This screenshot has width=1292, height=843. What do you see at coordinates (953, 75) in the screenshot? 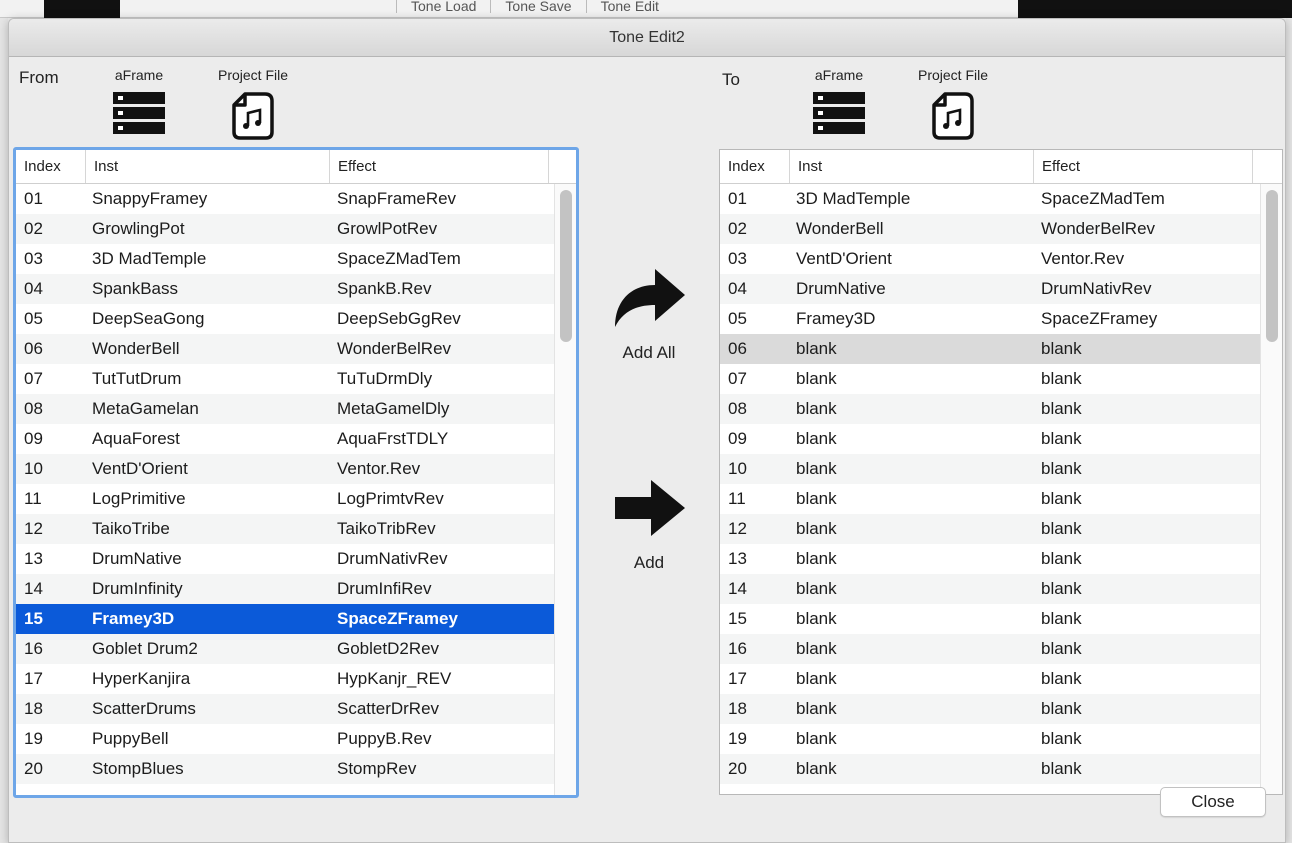
I see `to-project-file-label: Project File` at bounding box center [953, 75].